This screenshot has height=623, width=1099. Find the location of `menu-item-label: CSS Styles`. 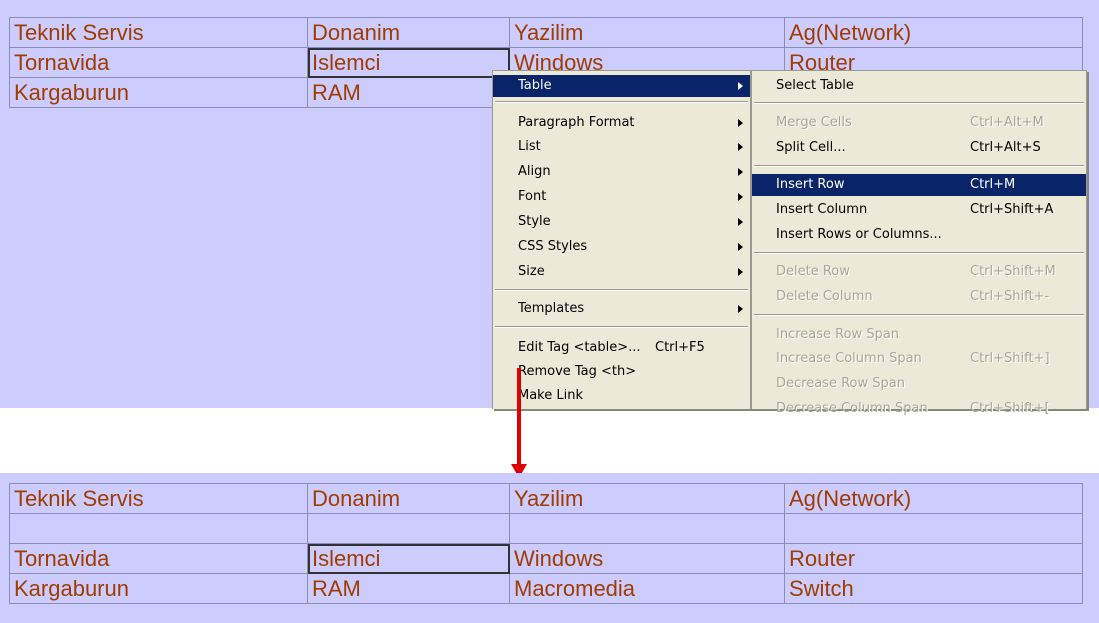

menu-item-label: CSS Styles is located at coordinates (553, 246).